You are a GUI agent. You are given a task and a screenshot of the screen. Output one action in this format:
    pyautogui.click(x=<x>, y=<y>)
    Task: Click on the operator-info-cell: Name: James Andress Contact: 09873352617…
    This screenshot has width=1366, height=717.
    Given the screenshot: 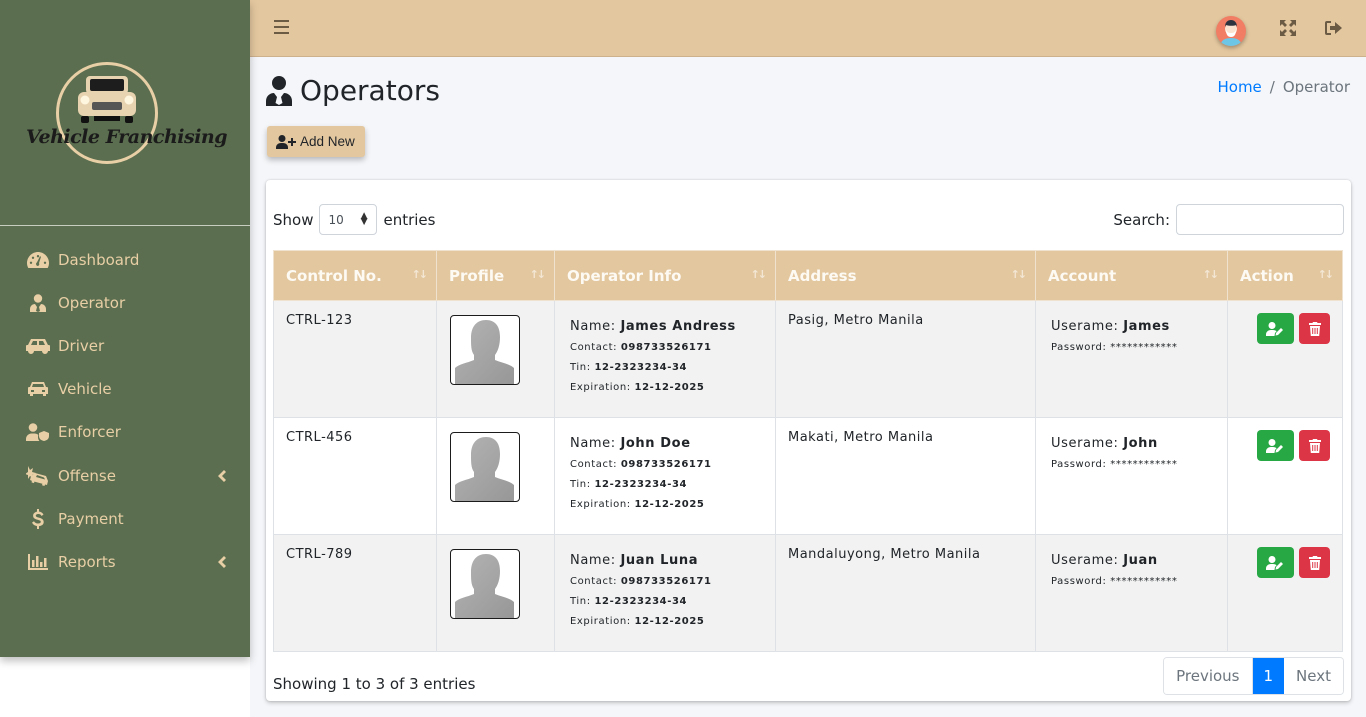 What is the action you would take?
    pyautogui.click(x=665, y=359)
    